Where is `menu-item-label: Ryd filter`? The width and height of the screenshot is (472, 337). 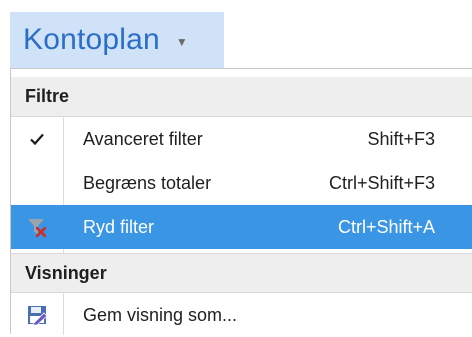
menu-item-label: Ryd filter is located at coordinates (119, 226).